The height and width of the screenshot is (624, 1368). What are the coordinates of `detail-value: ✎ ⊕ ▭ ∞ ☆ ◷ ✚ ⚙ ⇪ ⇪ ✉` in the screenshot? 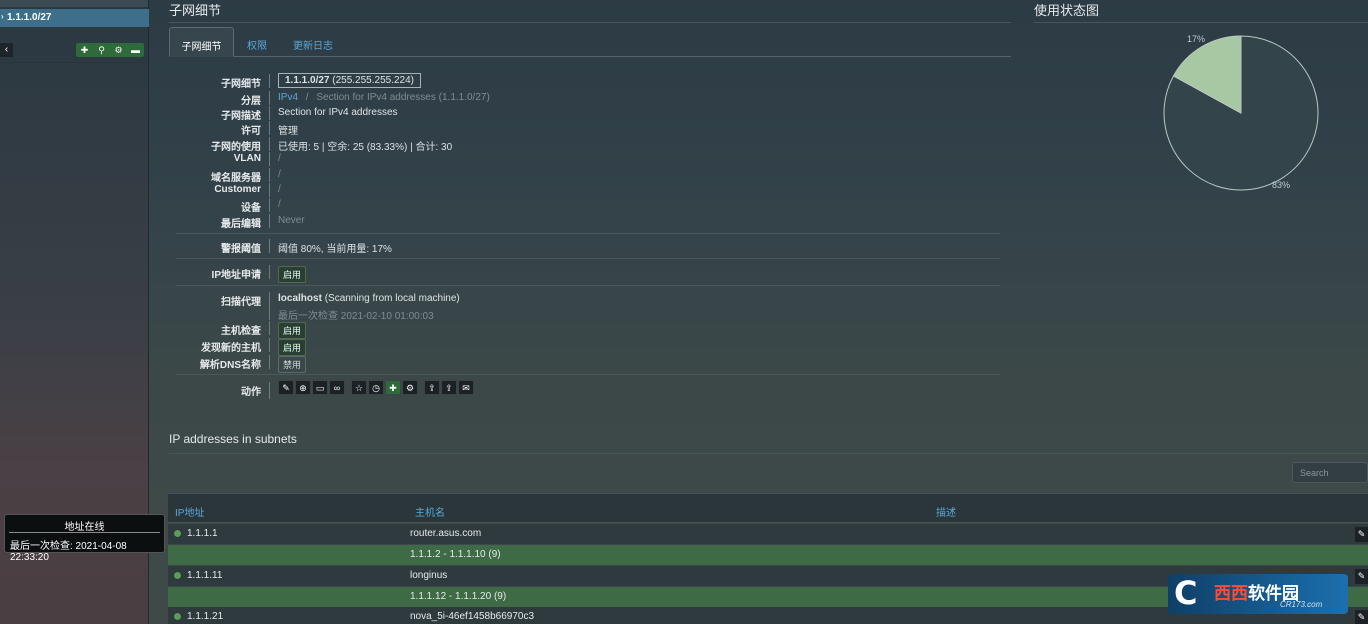 It's located at (376, 387).